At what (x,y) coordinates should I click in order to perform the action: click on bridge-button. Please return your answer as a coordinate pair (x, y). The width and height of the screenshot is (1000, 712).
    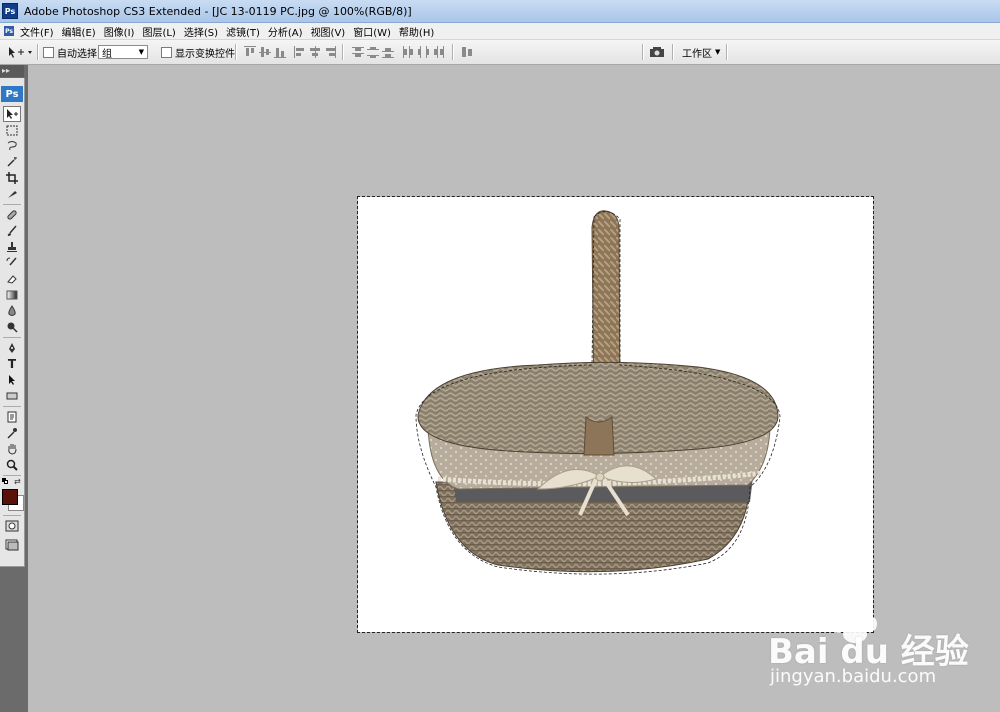
    Looking at the image, I should click on (658, 52).